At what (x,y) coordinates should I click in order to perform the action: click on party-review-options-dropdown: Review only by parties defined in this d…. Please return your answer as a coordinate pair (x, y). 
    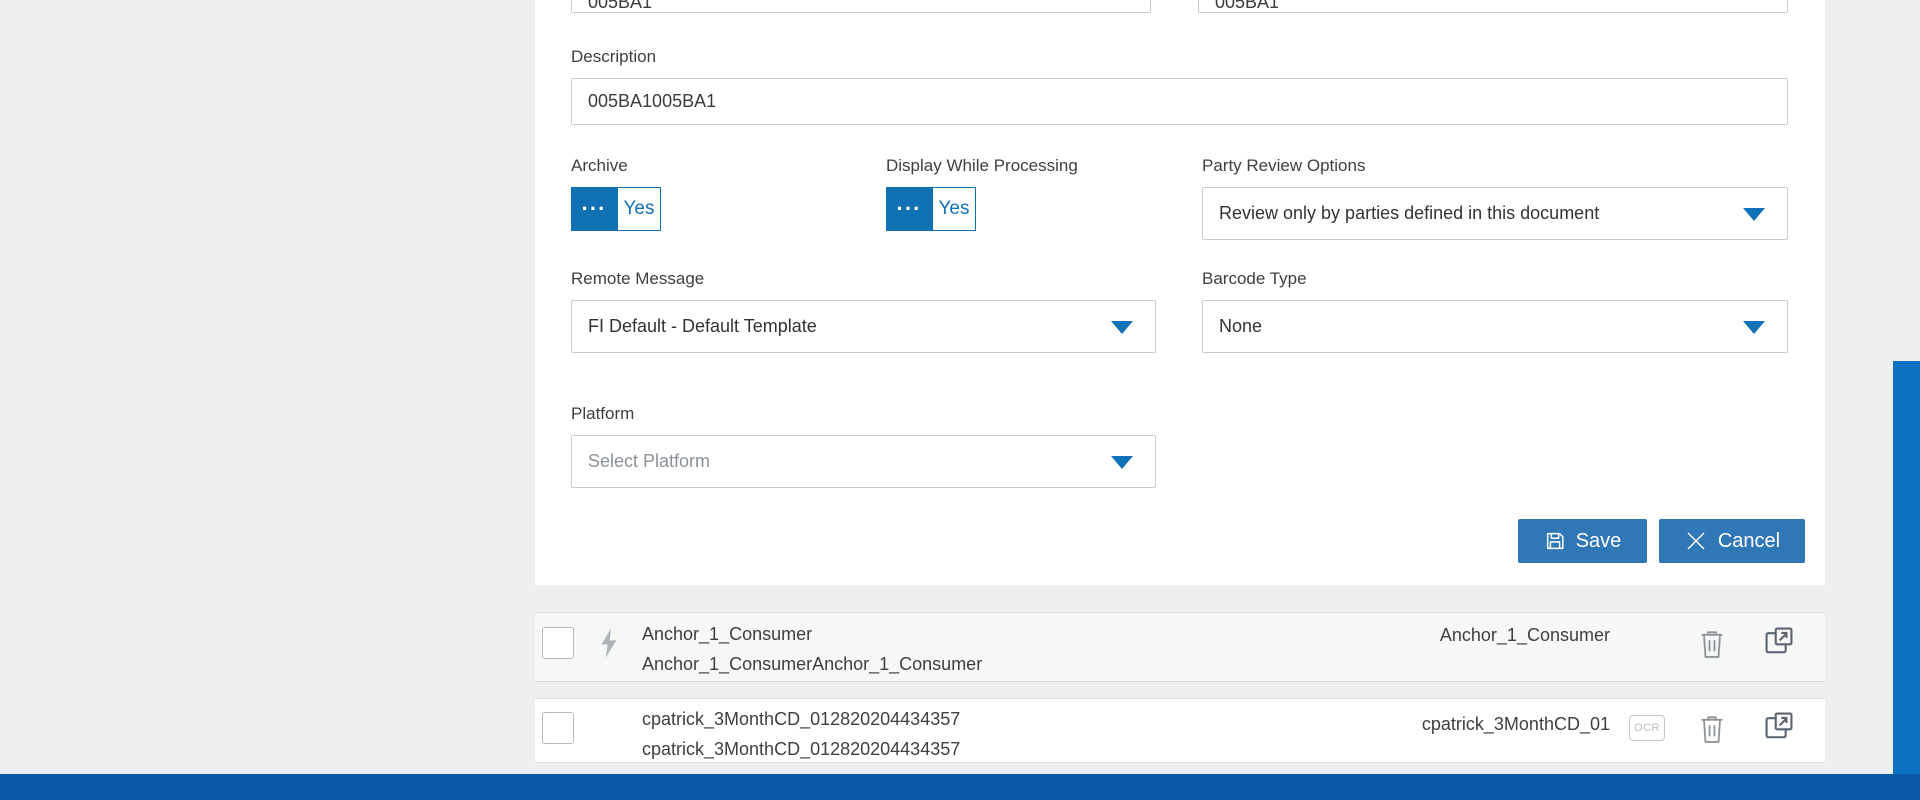
    Looking at the image, I should click on (1495, 213).